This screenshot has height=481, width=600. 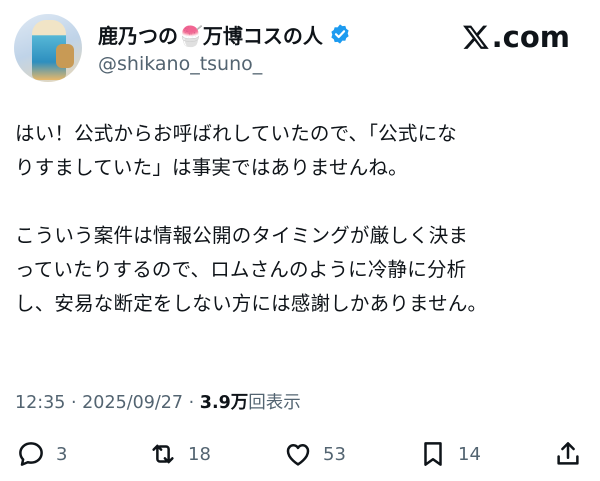 What do you see at coordinates (31, 454) in the screenshot?
I see `reply-icon` at bounding box center [31, 454].